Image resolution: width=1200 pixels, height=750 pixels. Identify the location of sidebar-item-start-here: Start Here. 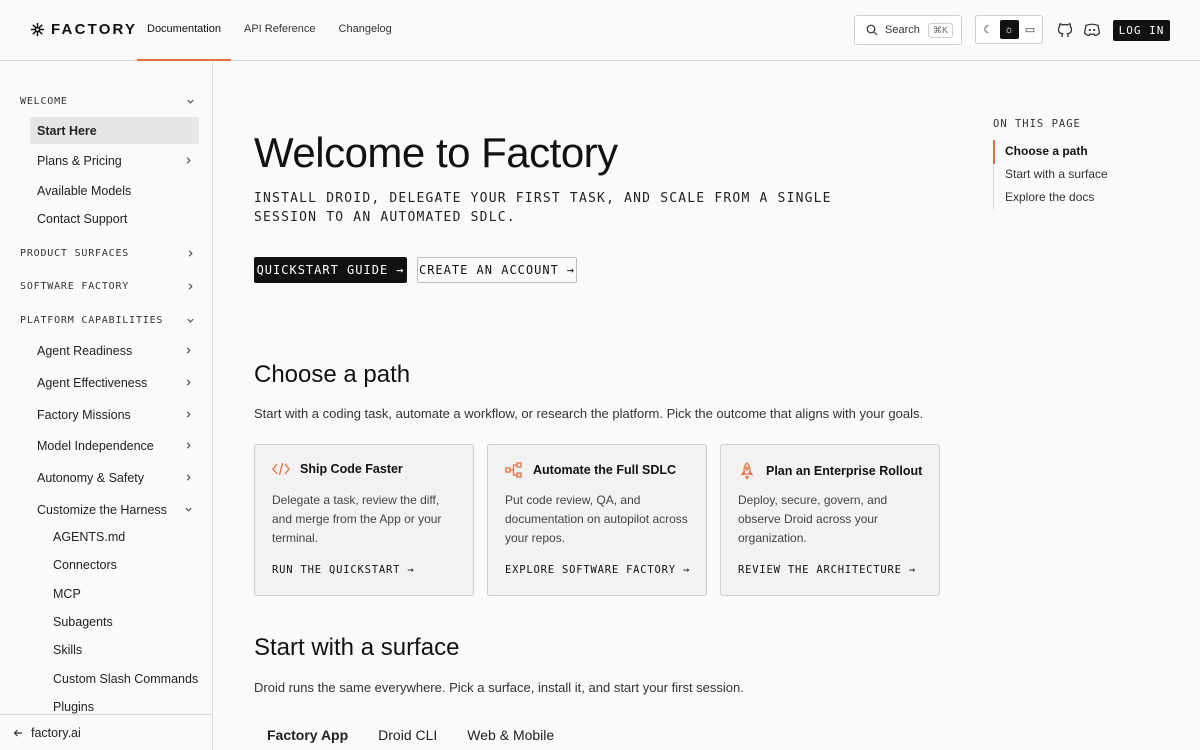
(114, 130).